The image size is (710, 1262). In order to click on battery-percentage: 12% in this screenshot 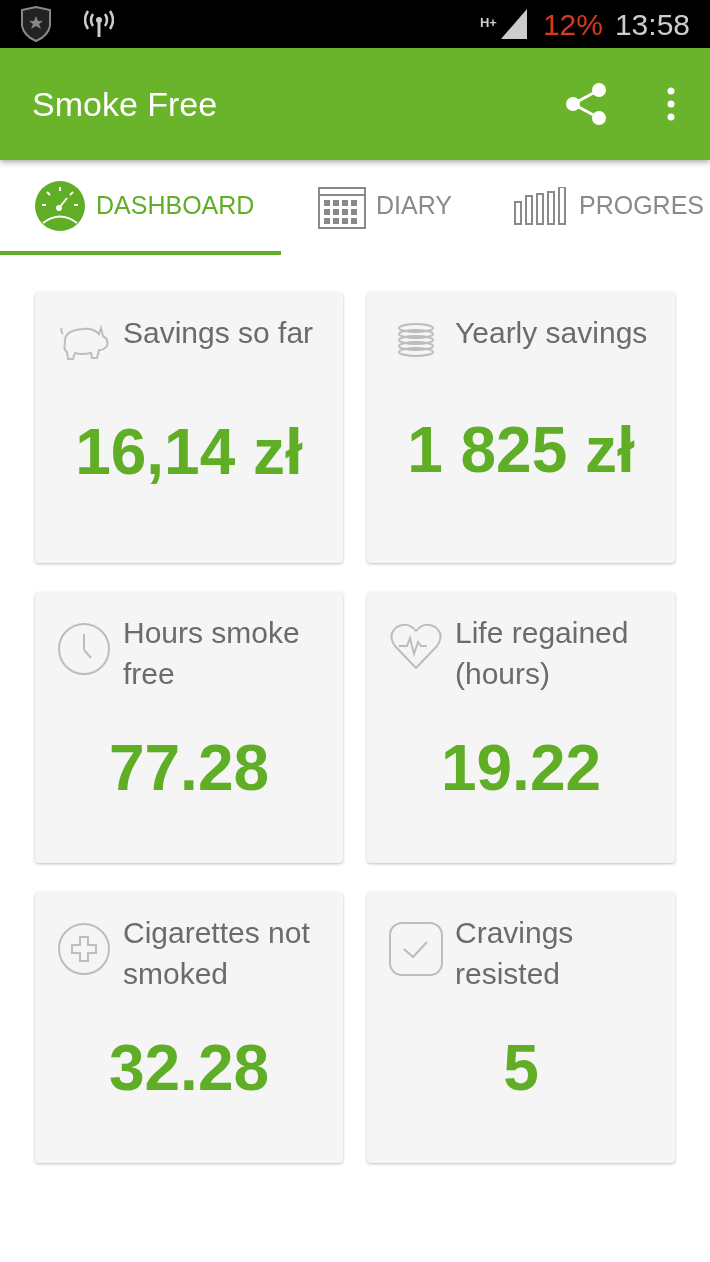, I will do `click(572, 24)`.